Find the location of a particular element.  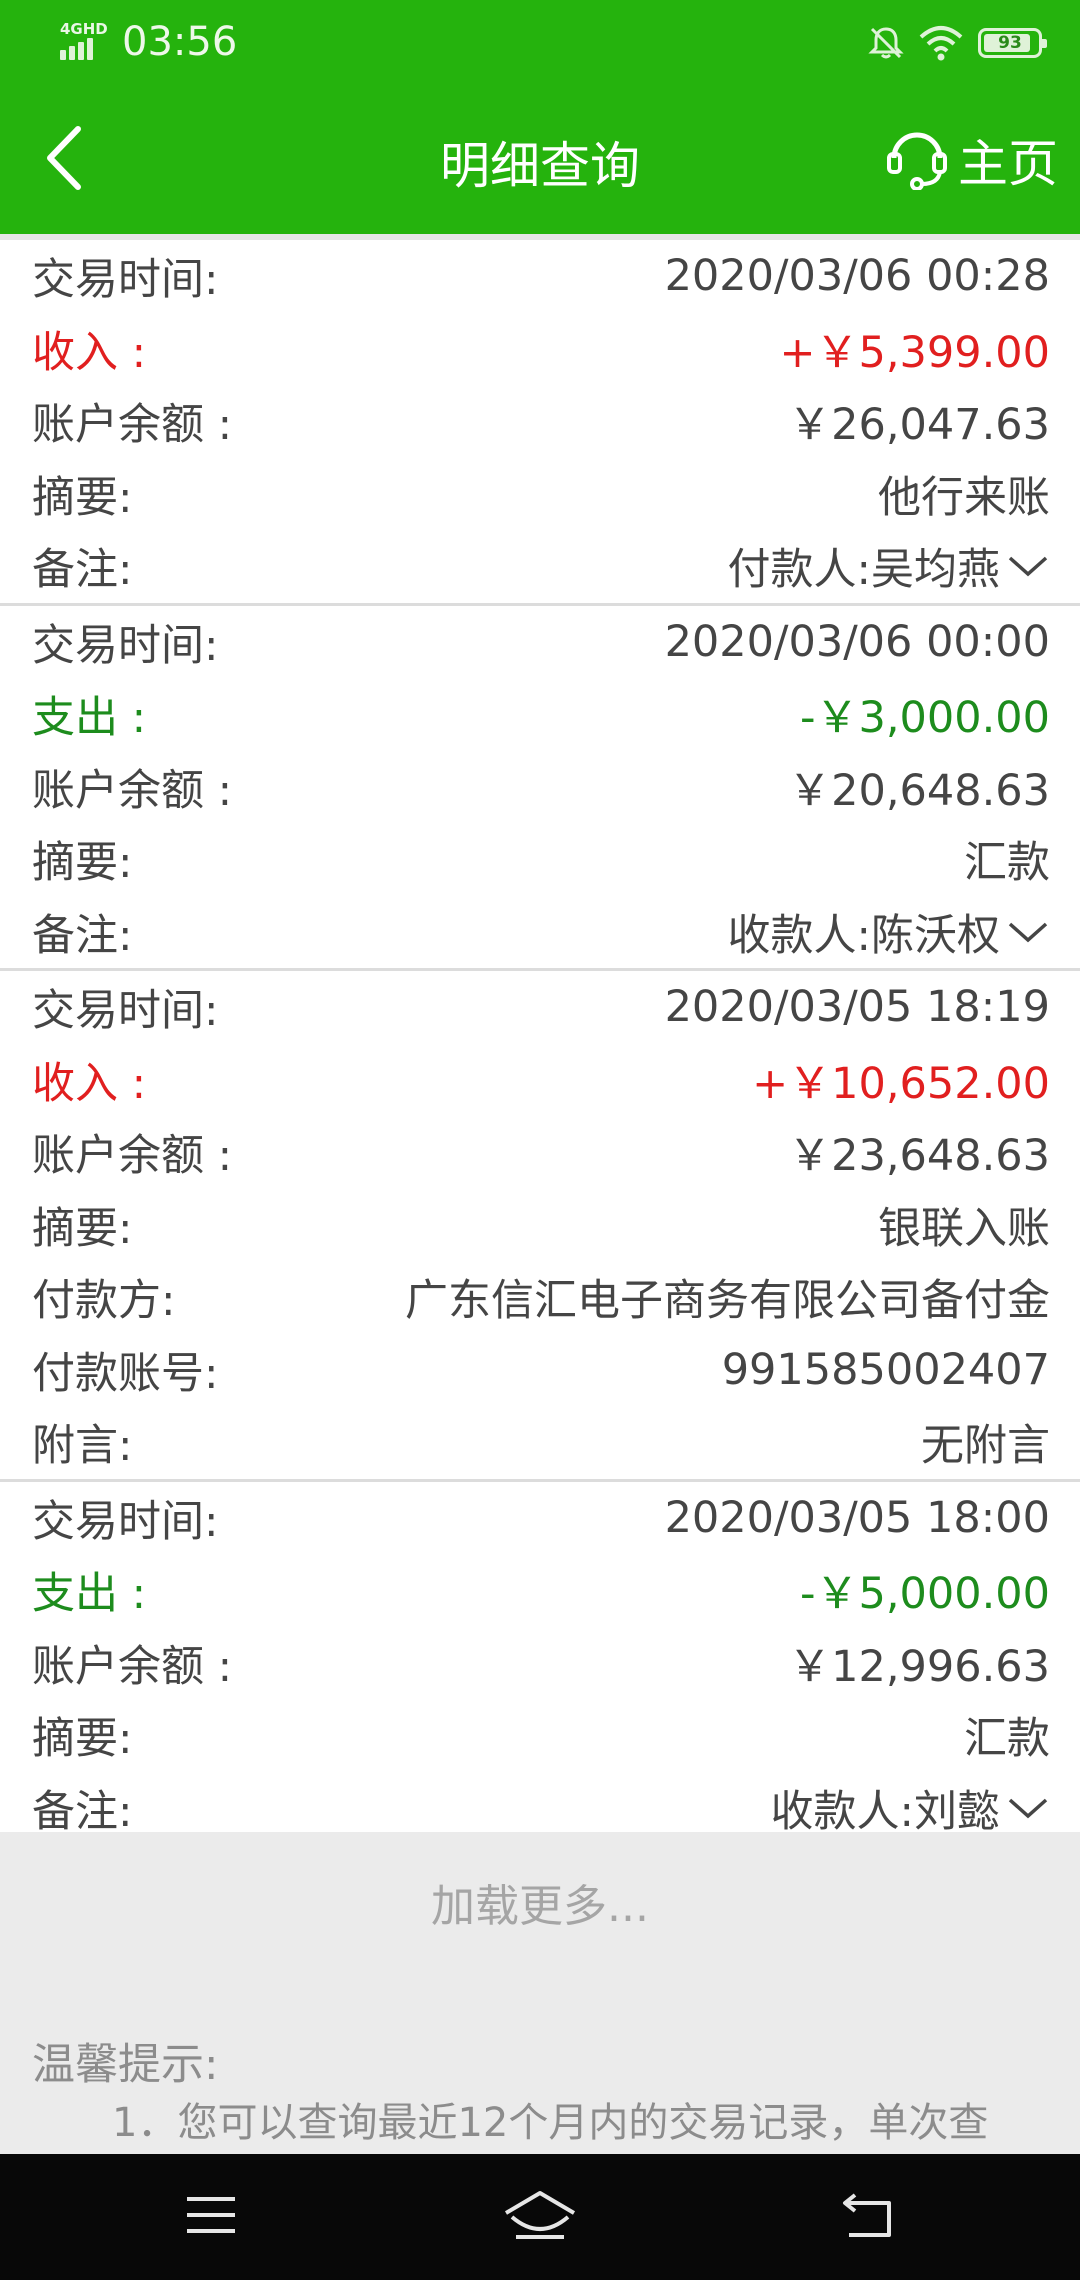

note-row: 备注: 付款人:吴均燕 is located at coordinates (540, 566).